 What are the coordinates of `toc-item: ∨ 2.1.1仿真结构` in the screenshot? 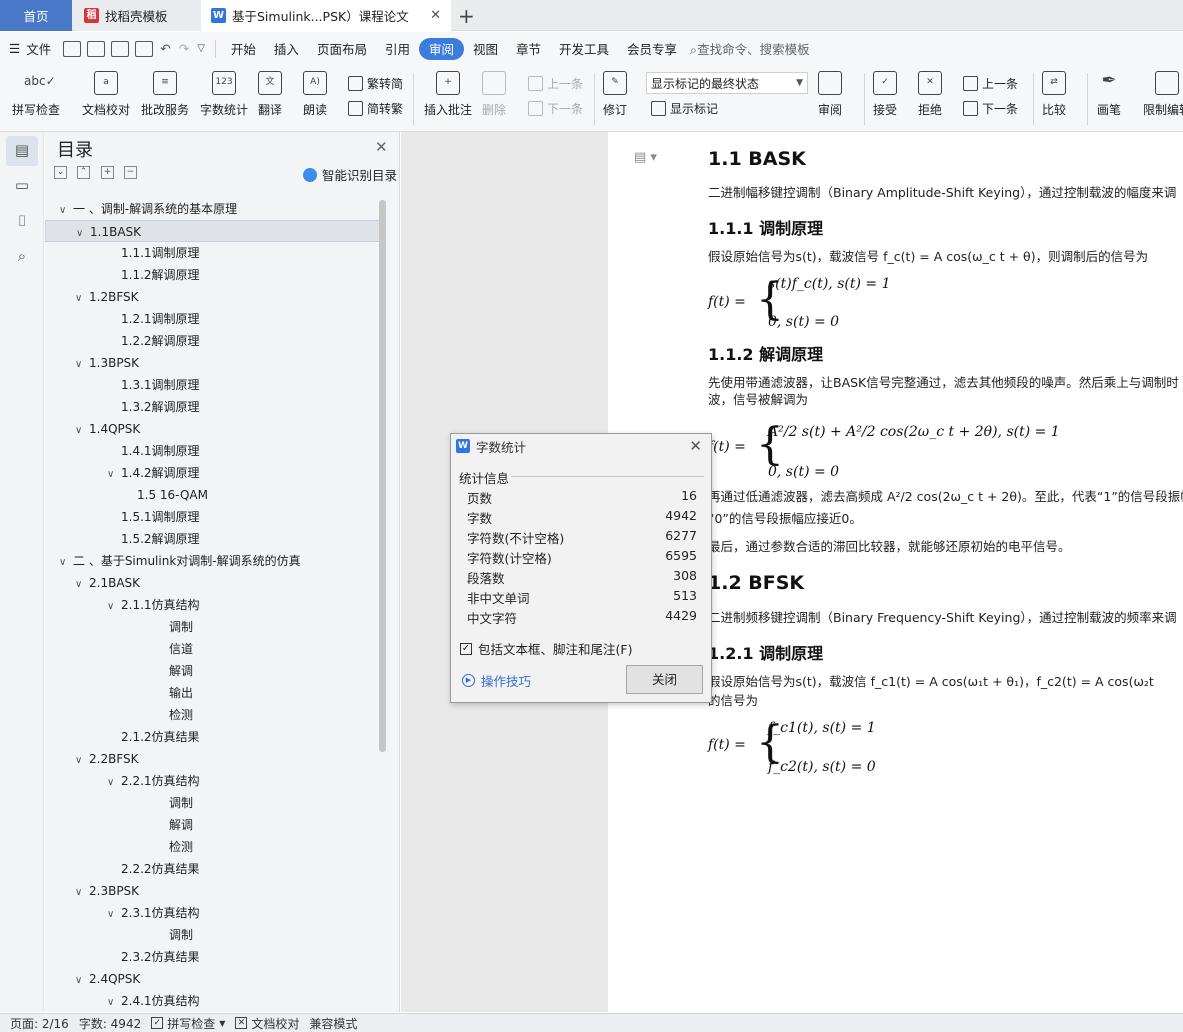 It's located at (212, 605).